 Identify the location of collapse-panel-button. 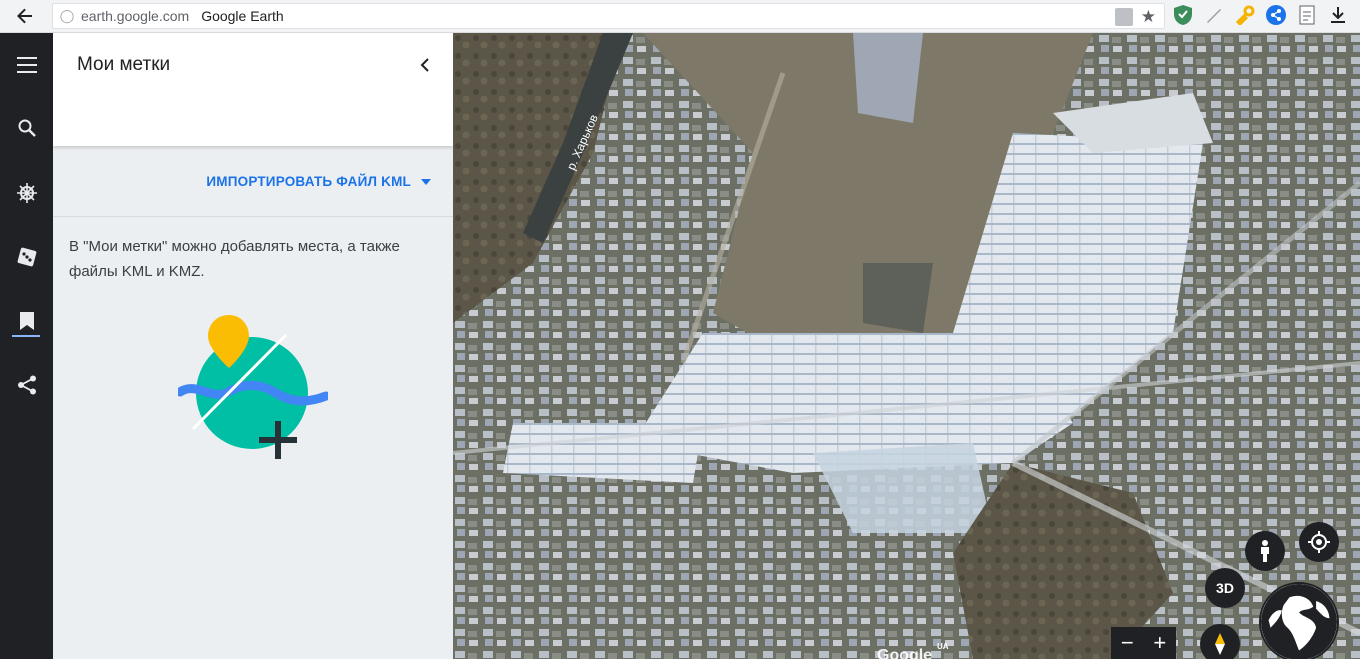
(425, 65).